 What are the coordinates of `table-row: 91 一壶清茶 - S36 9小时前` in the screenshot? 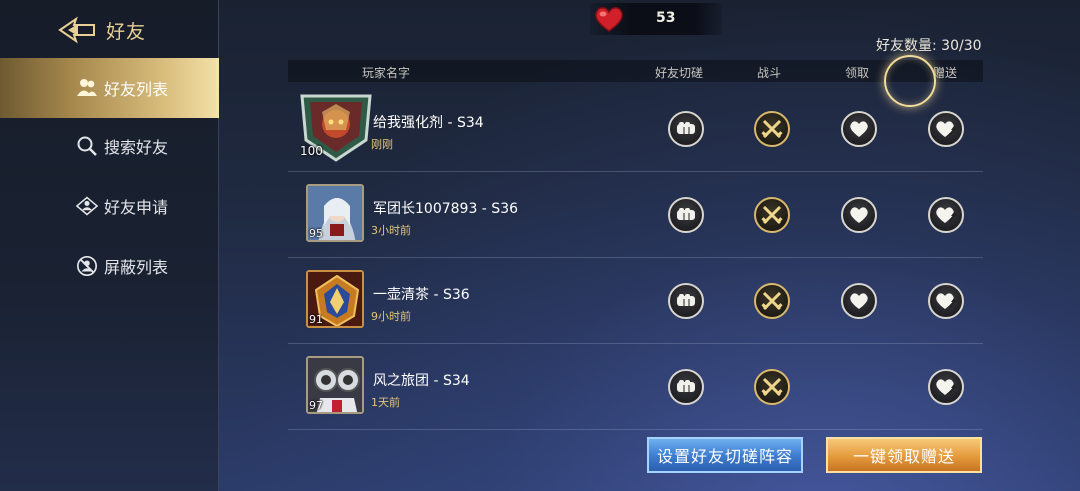 It's located at (635, 301).